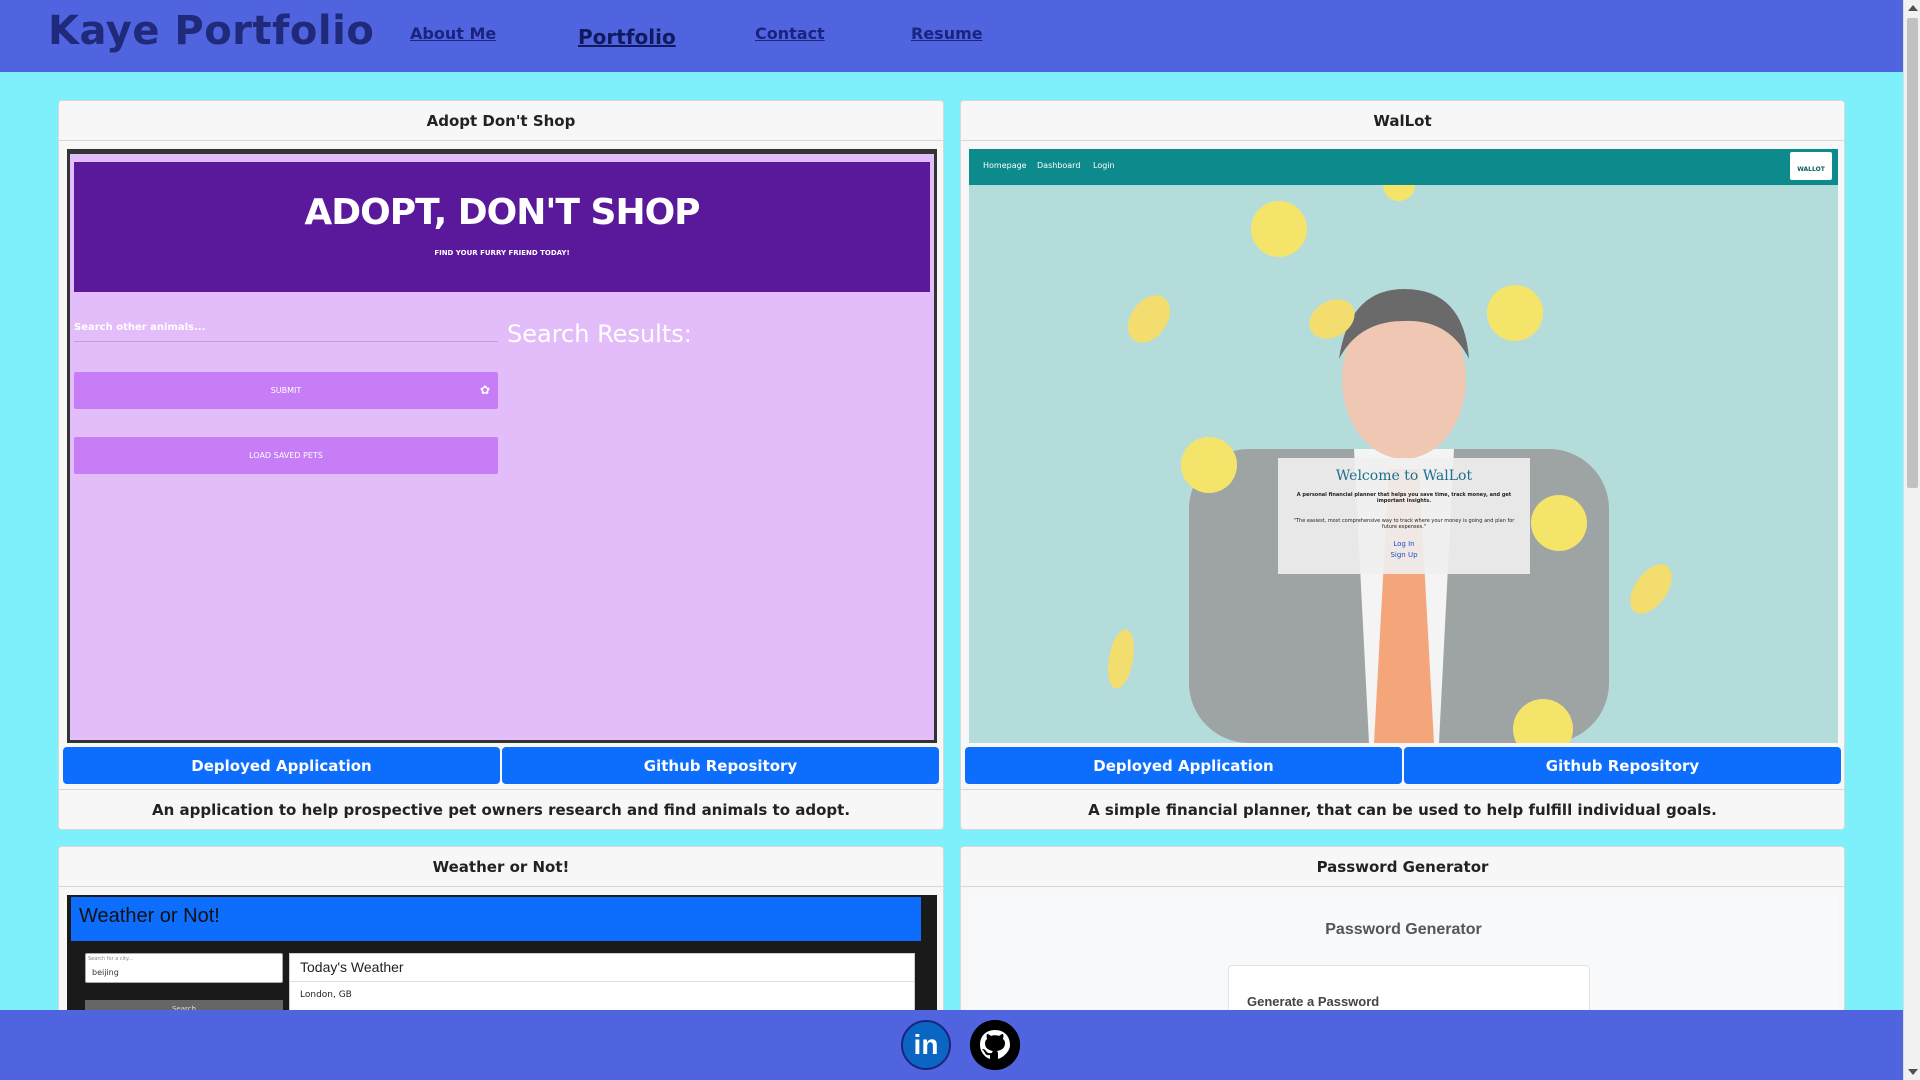 The height and width of the screenshot is (1080, 1920). I want to click on weather-city: London, GB, so click(326, 995).